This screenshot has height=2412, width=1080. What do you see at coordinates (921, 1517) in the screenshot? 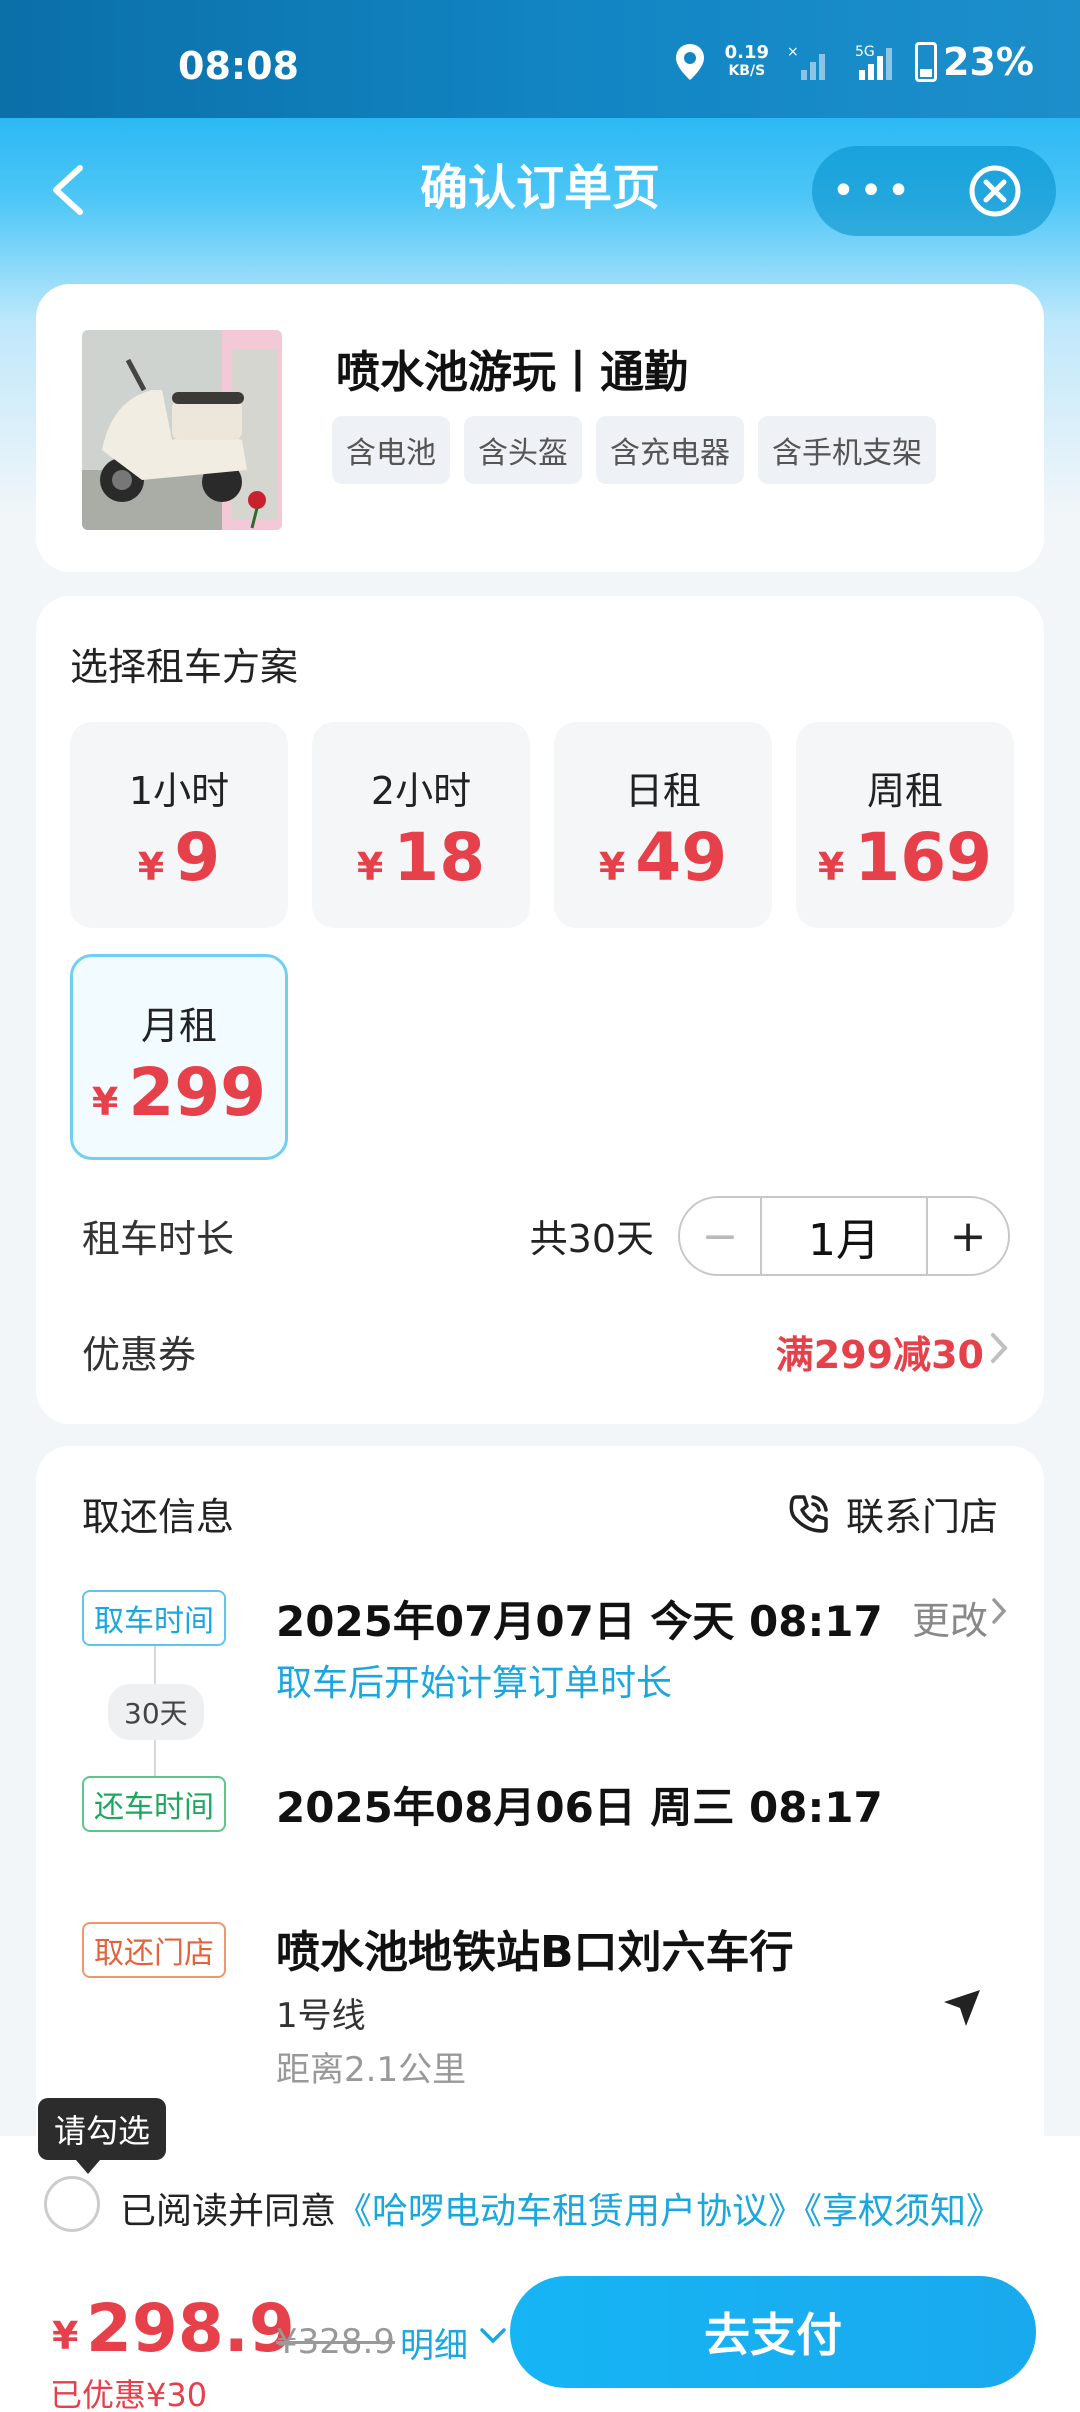
I see `contact-store-label: 联系门店` at bounding box center [921, 1517].